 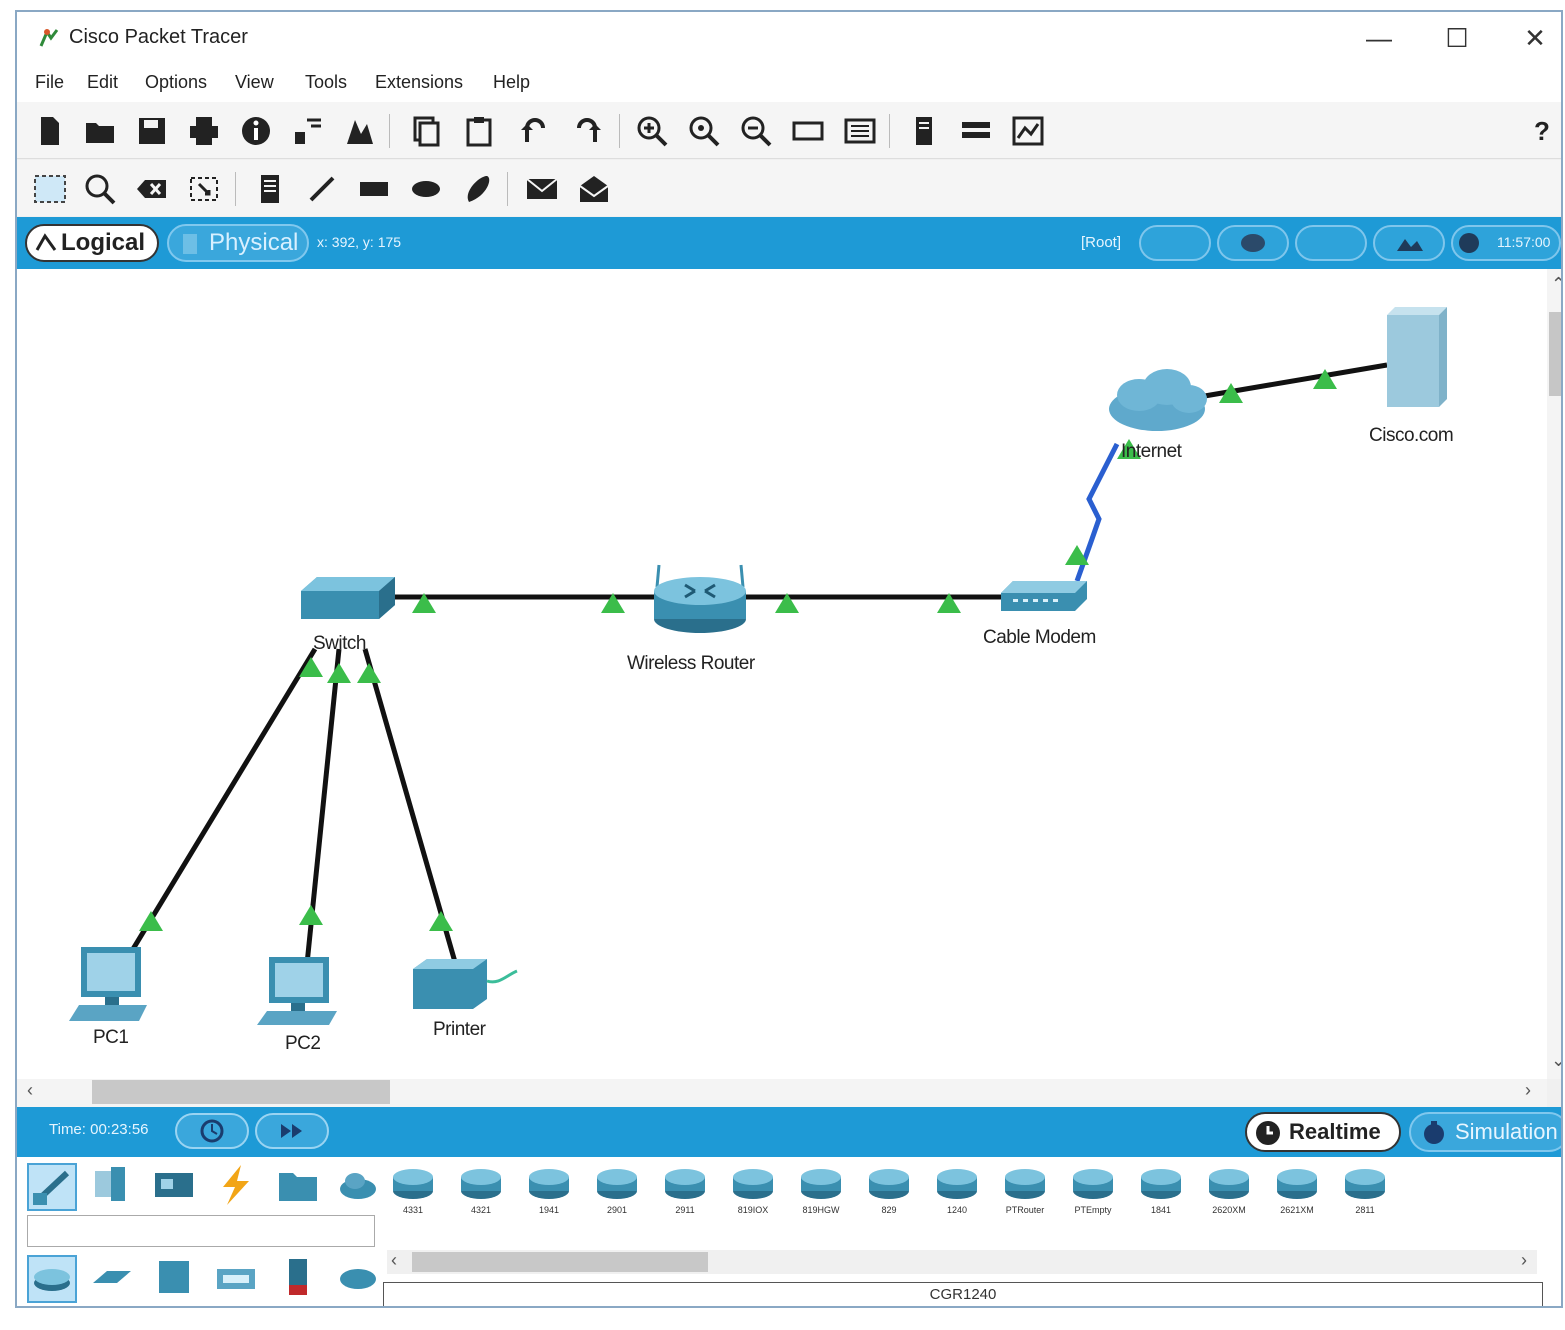 What do you see at coordinates (1556, 1060) in the screenshot?
I see `scroll-down-arrow: ⌄` at bounding box center [1556, 1060].